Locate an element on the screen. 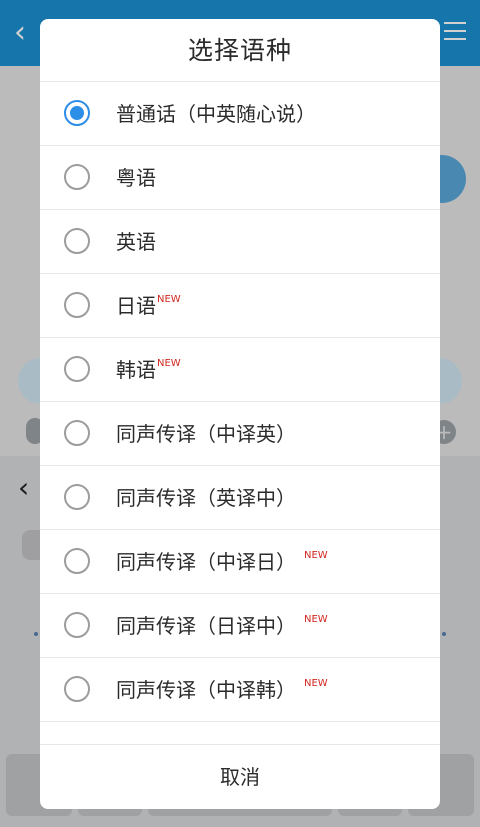  option-text: 粤语 is located at coordinates (136, 178).